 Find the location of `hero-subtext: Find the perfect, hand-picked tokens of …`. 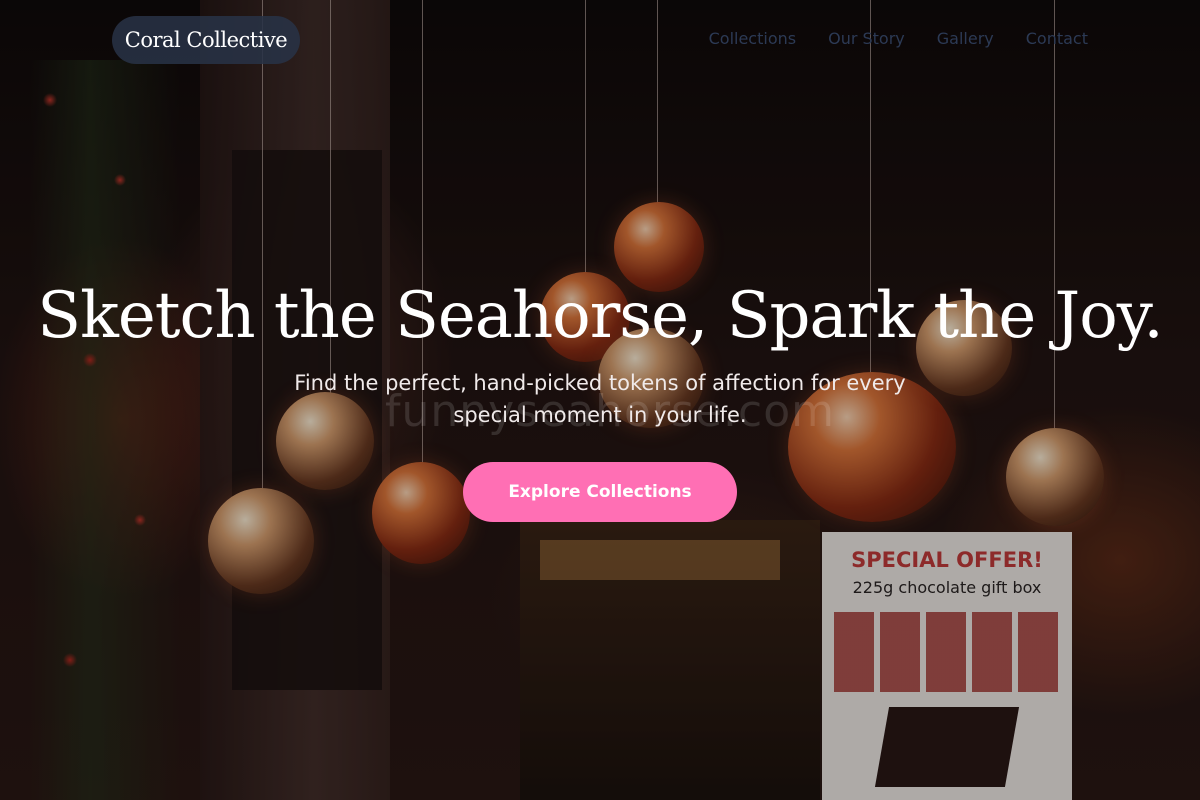

hero-subtext: Find the perfect, hand-picked tokens of … is located at coordinates (600, 399).